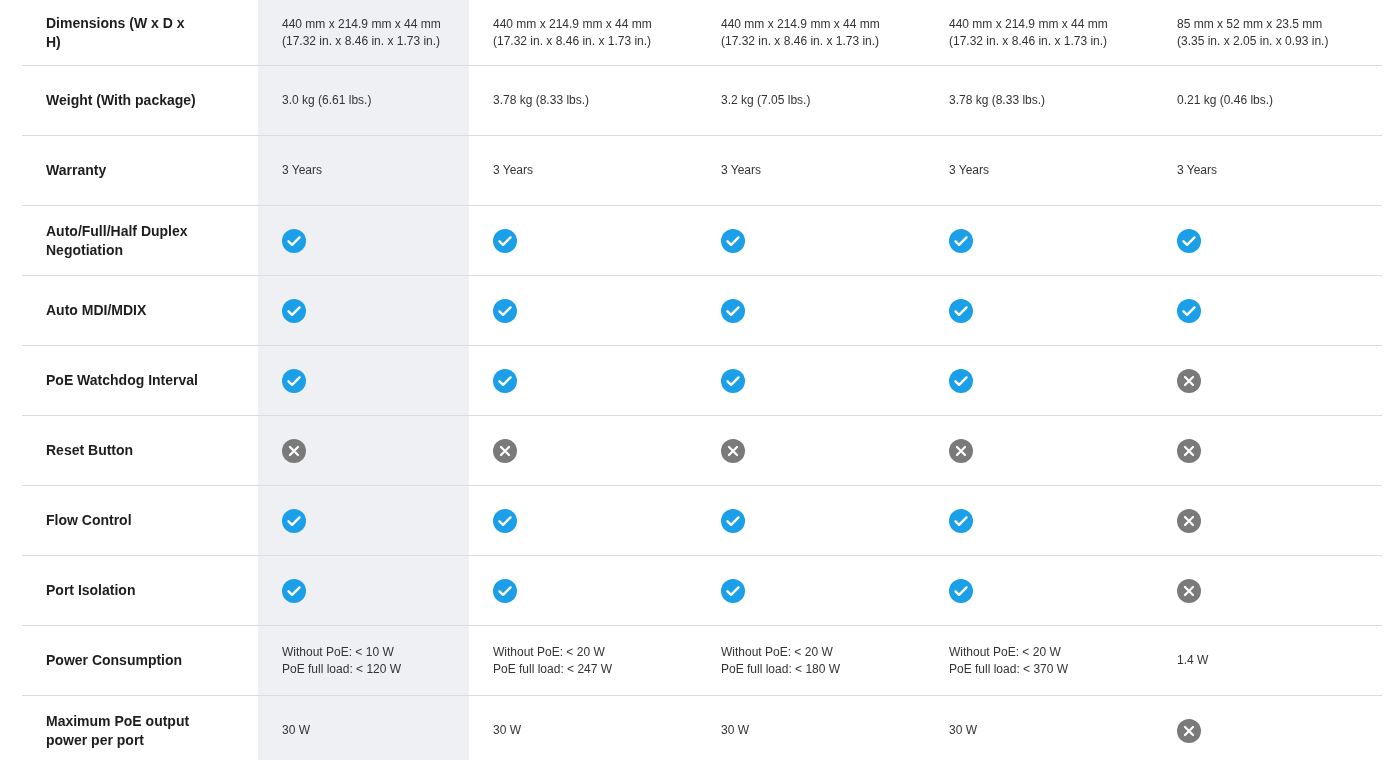  What do you see at coordinates (118, 730) in the screenshot?
I see `row-label: Maximum PoE output power per port` at bounding box center [118, 730].